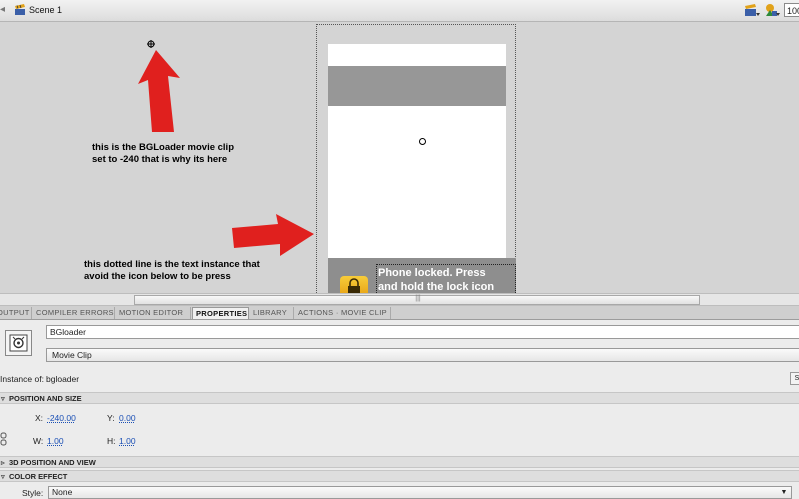 This screenshot has height=499, width=799. I want to click on link-proportions-icon, so click(4, 439).